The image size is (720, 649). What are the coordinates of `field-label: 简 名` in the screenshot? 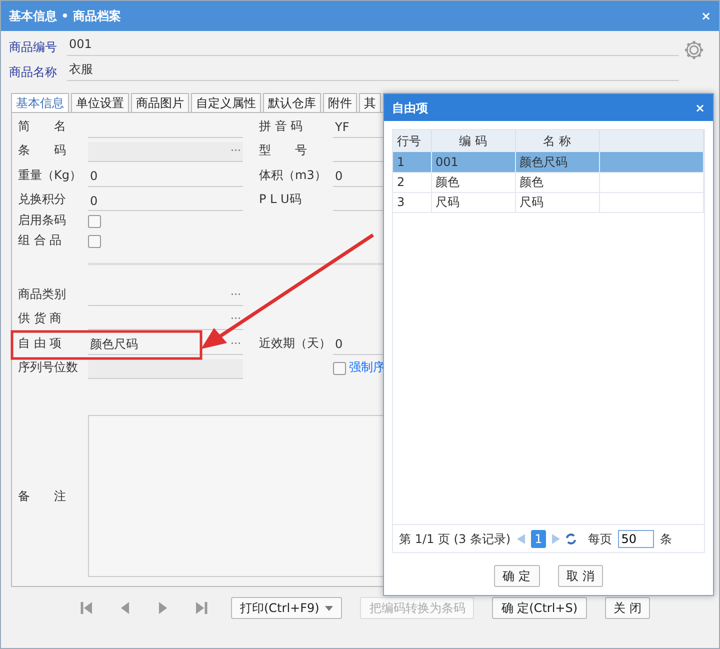 It's located at (42, 126).